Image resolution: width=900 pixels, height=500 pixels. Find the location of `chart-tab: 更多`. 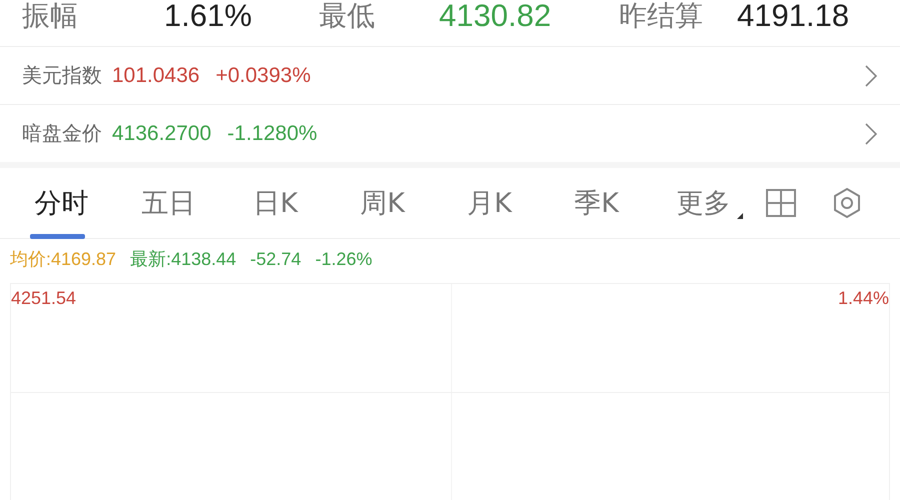

chart-tab: 更多 is located at coordinates (703, 203).